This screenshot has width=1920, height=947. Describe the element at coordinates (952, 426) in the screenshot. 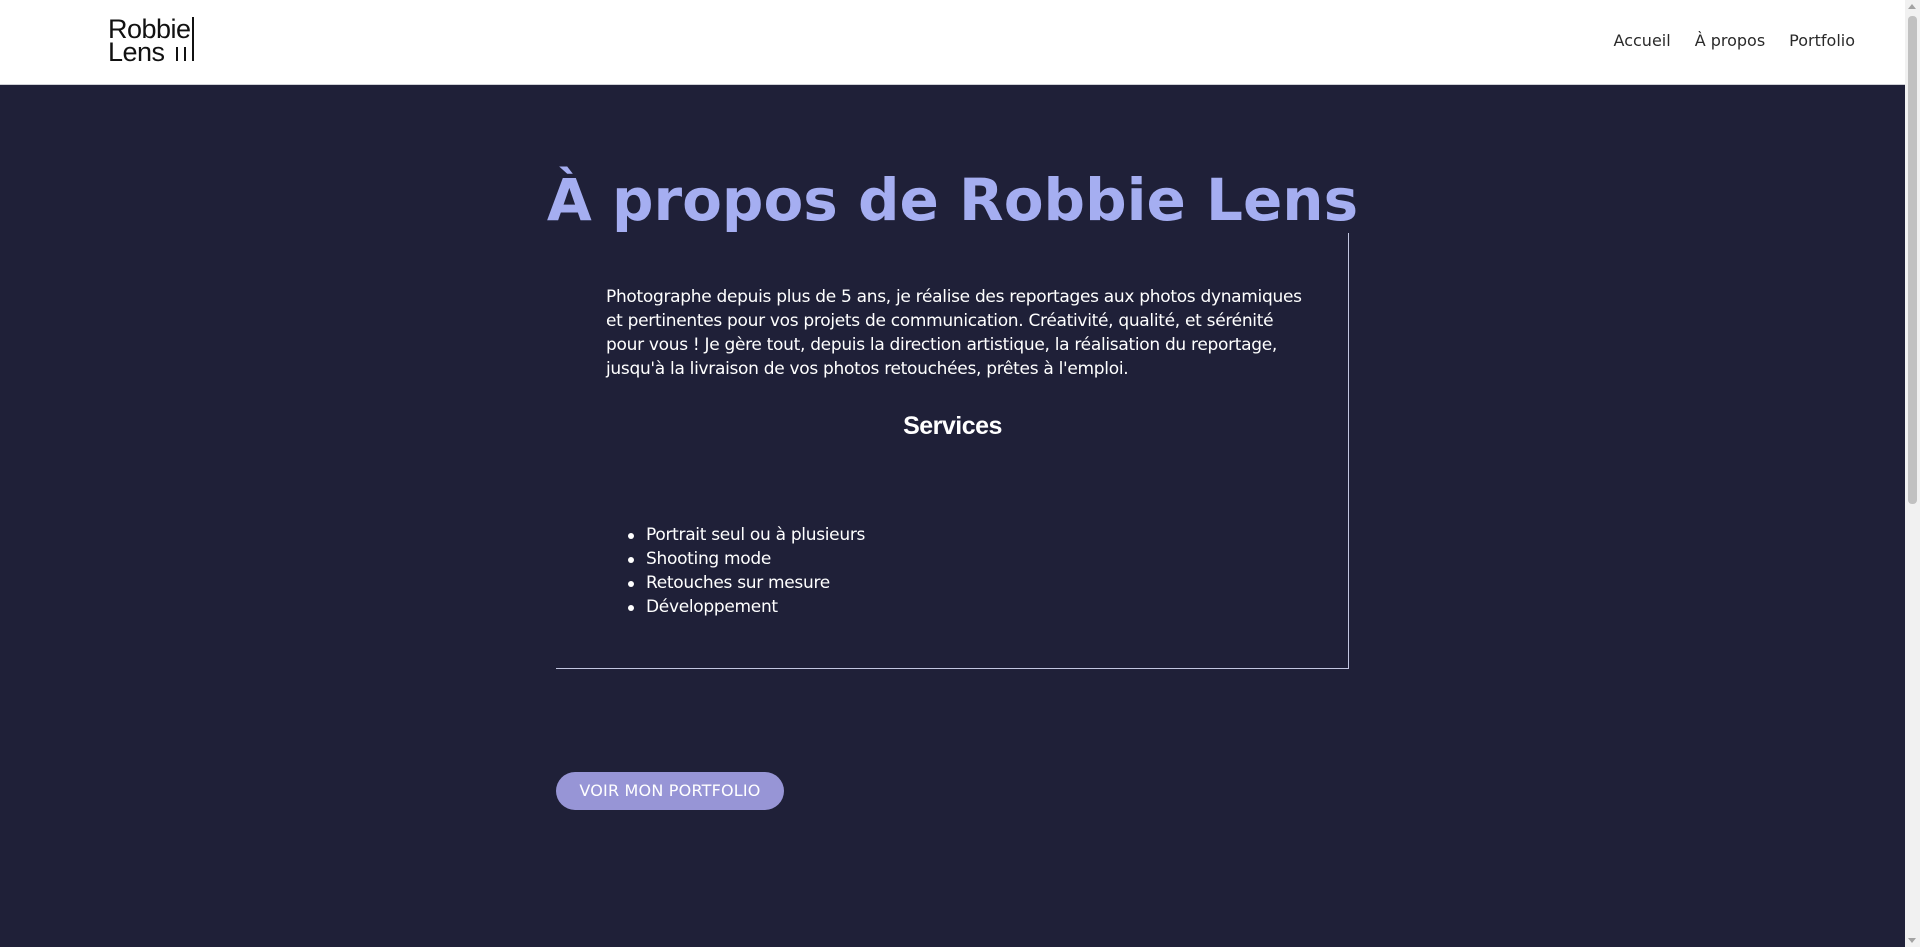

I see `services-heading: Services` at that location.